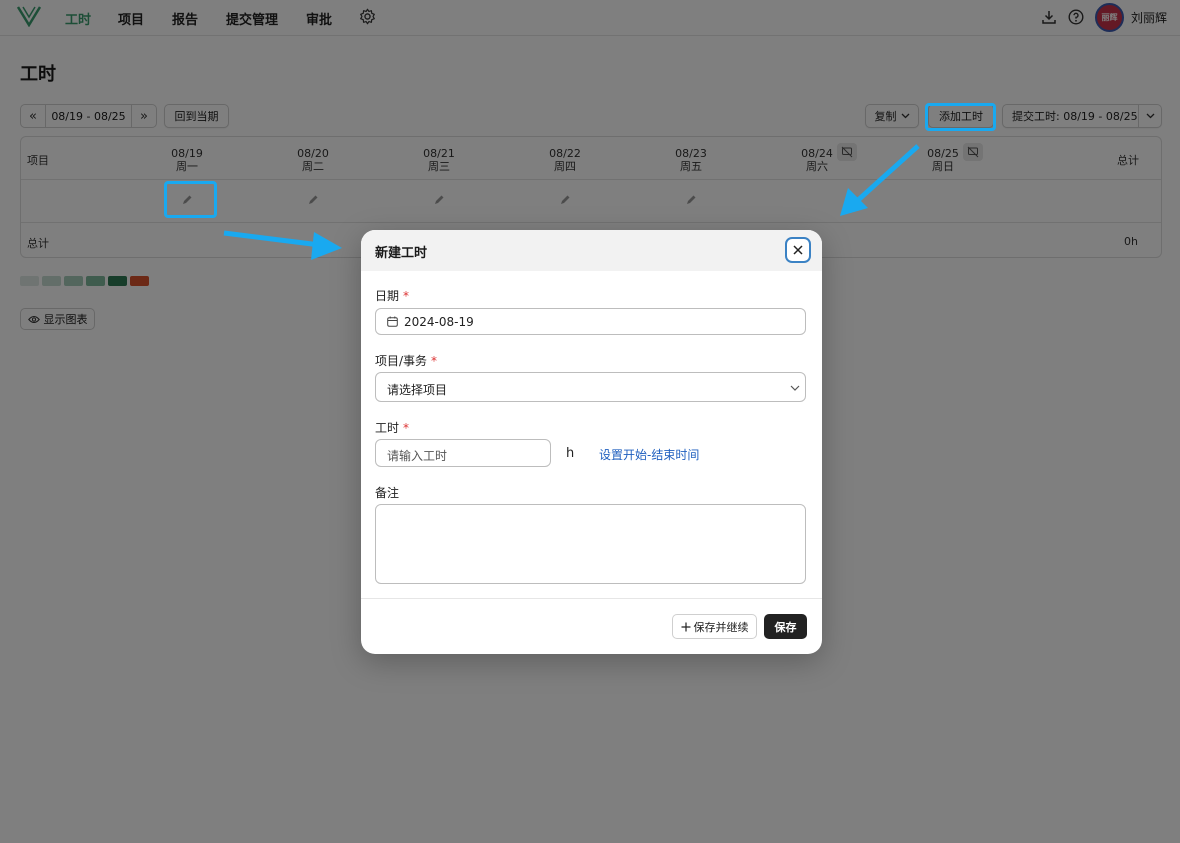 The height and width of the screenshot is (843, 1180). I want to click on divider, so click(591, 598).